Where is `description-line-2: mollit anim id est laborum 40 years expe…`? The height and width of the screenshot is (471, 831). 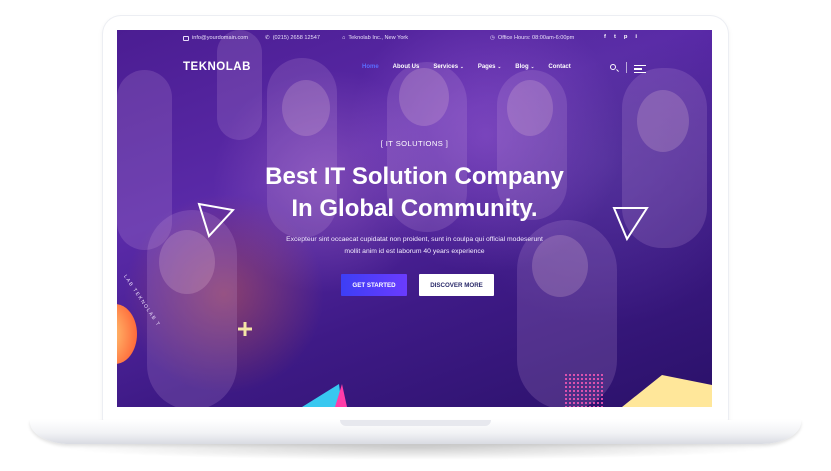 description-line-2: mollit anim id est laborum 40 years expe… is located at coordinates (414, 251).